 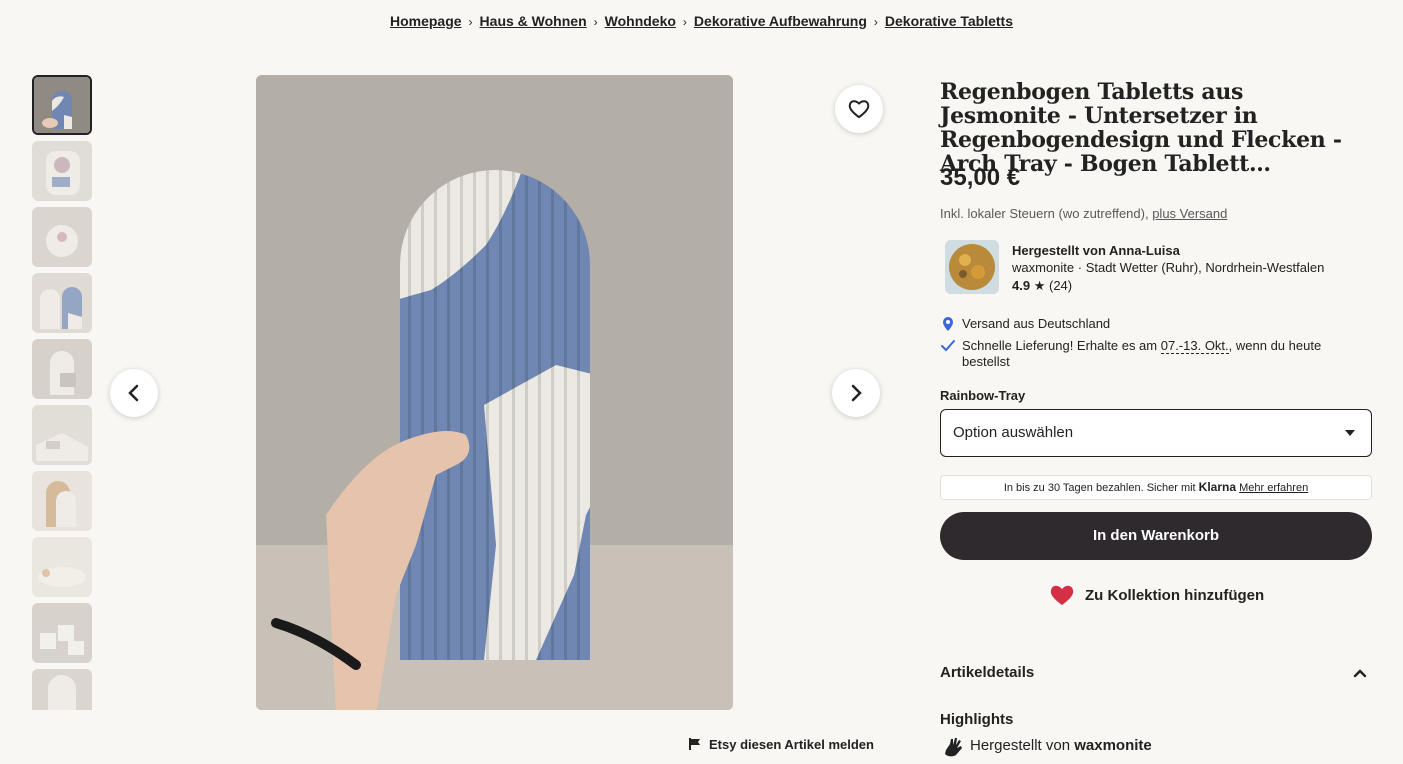 What do you see at coordinates (1189, 213) in the screenshot?
I see `shipping-link: plus Versand` at bounding box center [1189, 213].